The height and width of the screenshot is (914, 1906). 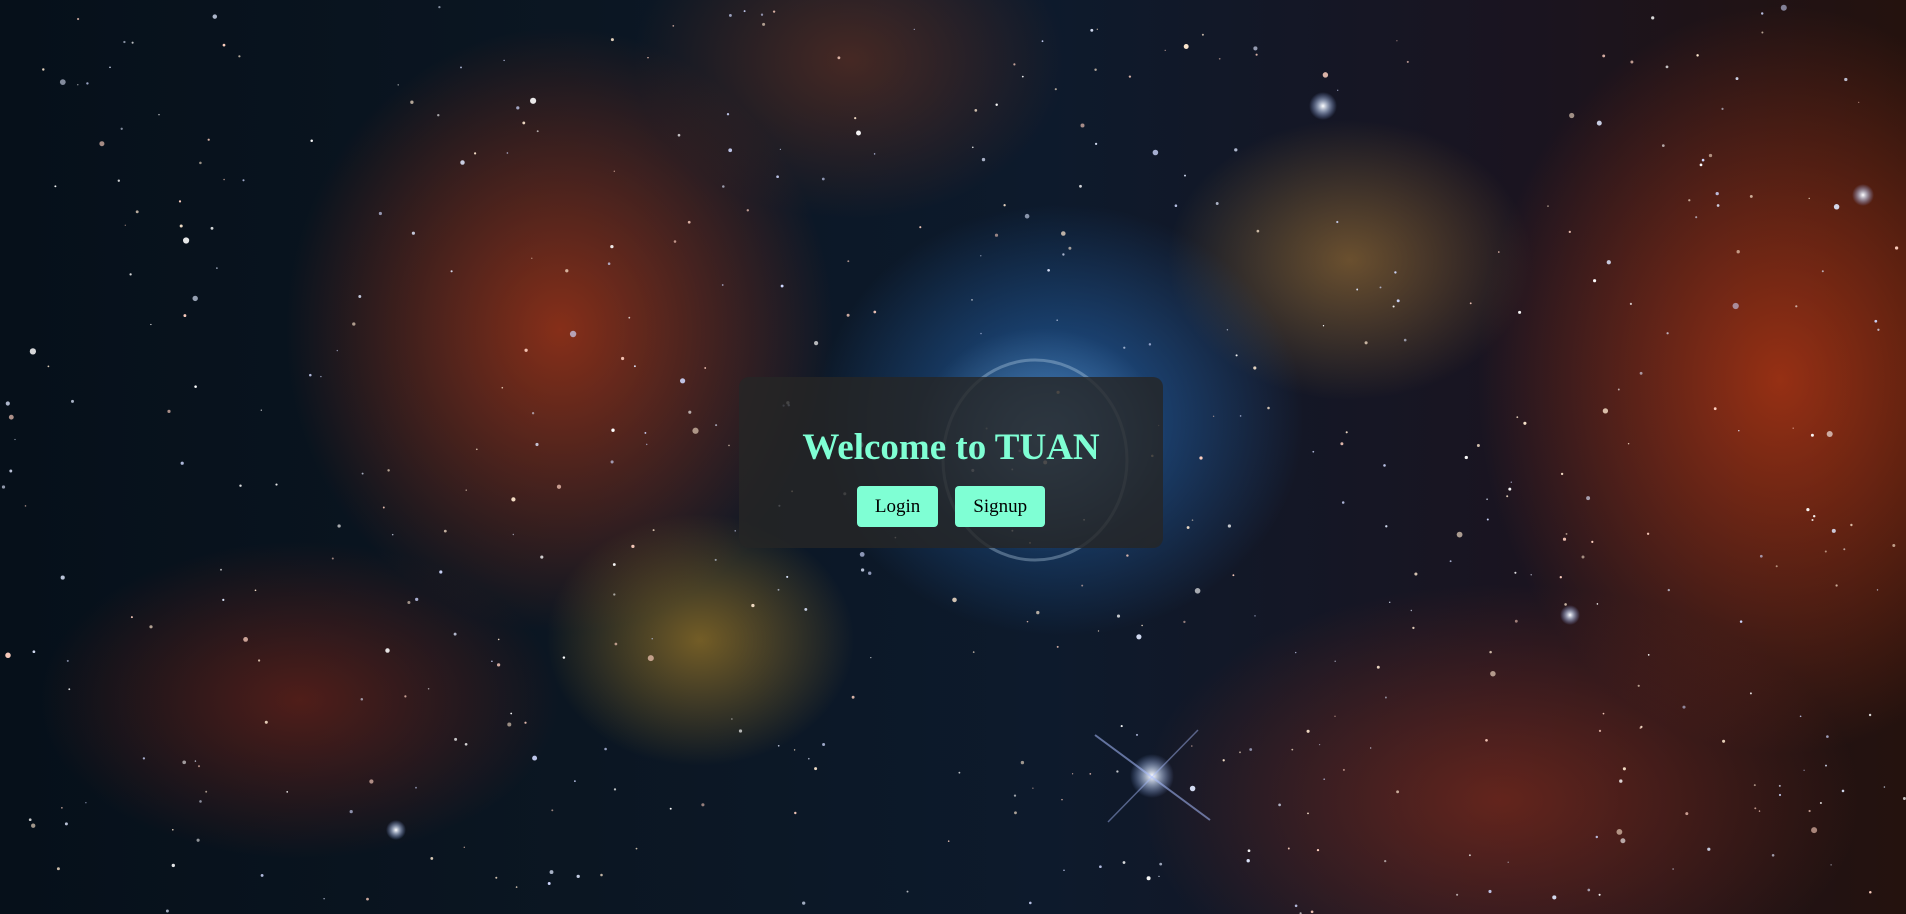 What do you see at coordinates (897, 506) in the screenshot?
I see `login-button: Login` at bounding box center [897, 506].